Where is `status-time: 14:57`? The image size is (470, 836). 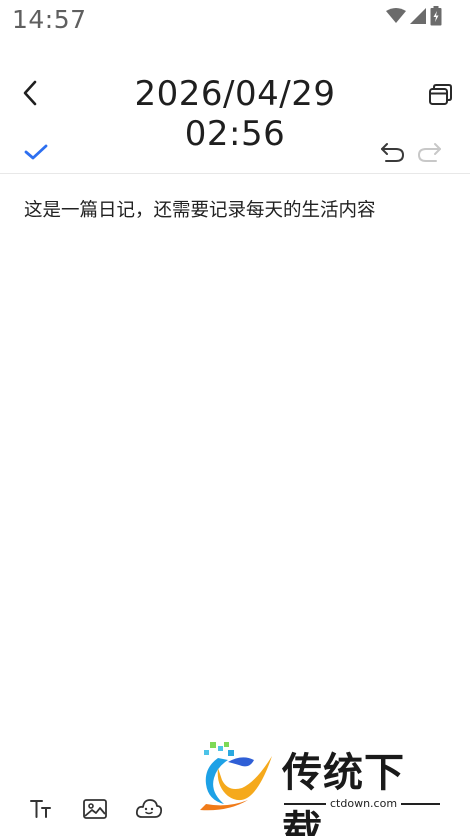 status-time: 14:57 is located at coordinates (49, 19).